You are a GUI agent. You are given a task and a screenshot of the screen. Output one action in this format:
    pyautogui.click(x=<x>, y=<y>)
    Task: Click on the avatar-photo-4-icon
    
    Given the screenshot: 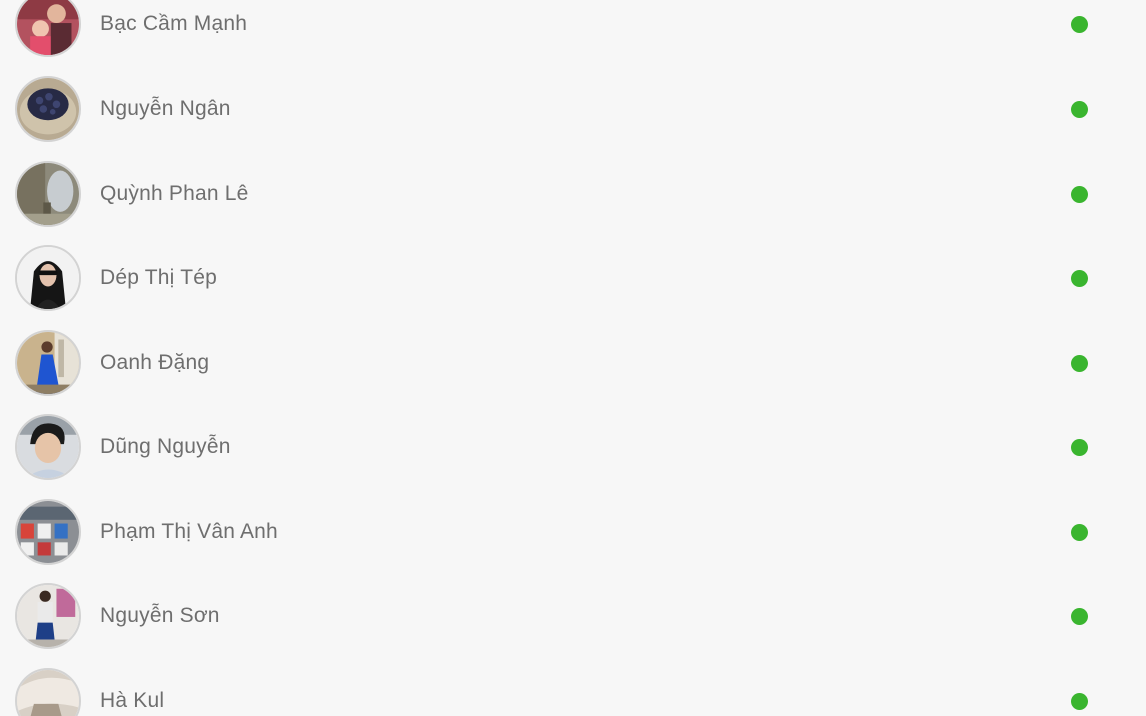 What is the action you would take?
    pyautogui.click(x=48, y=278)
    